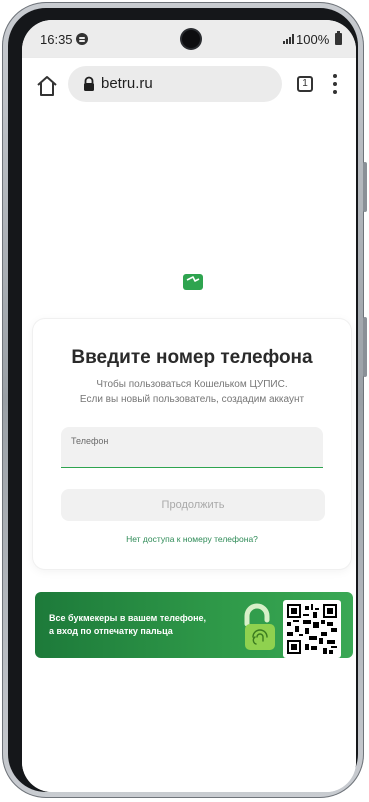 The height and width of the screenshot is (802, 369). I want to click on tabs-icon: 1, so click(305, 84).